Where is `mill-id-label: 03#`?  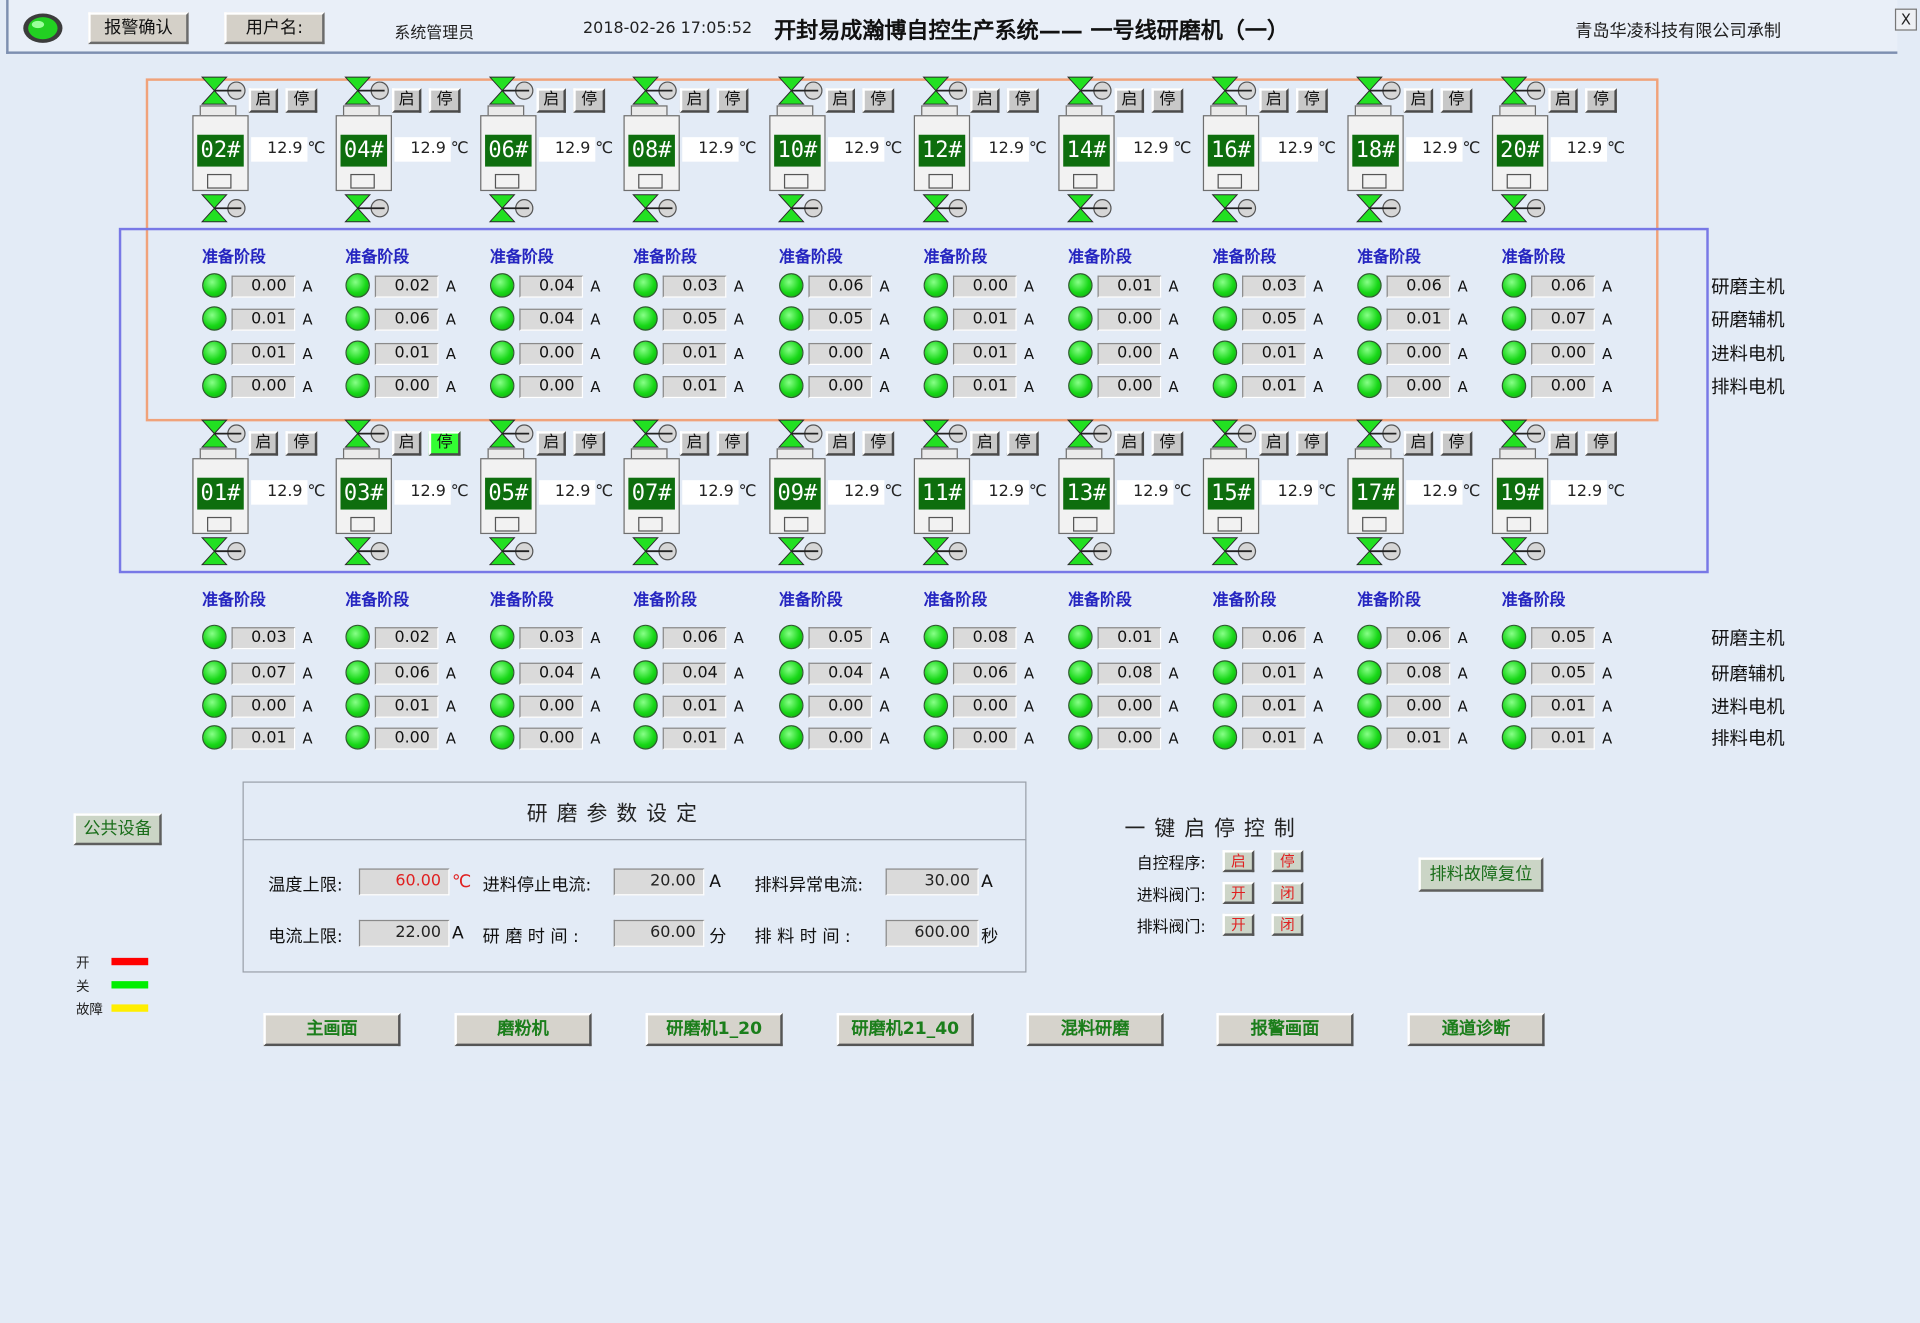 mill-id-label: 03# is located at coordinates (364, 493).